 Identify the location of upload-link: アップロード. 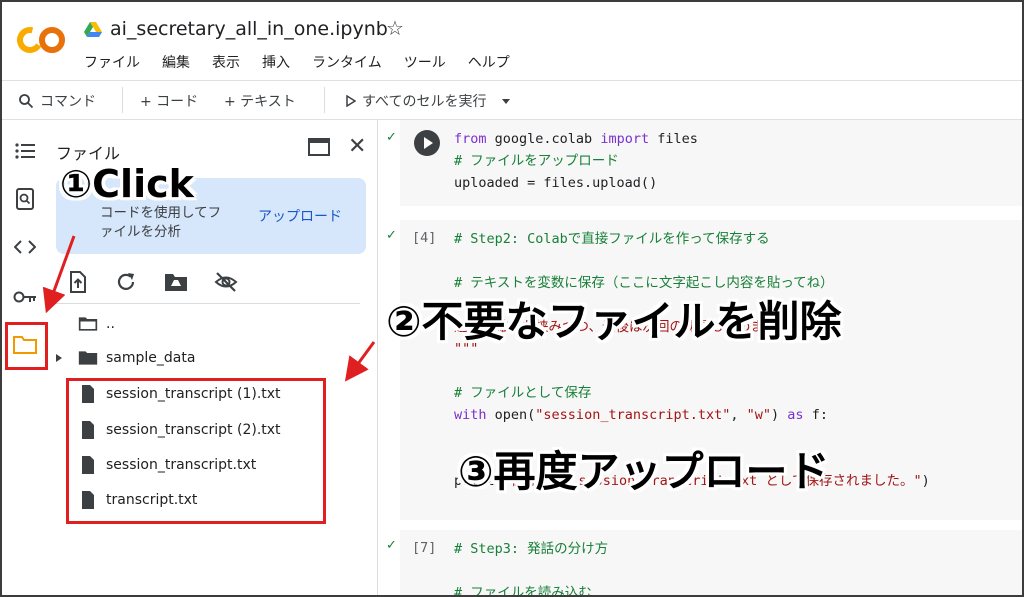
(300, 216).